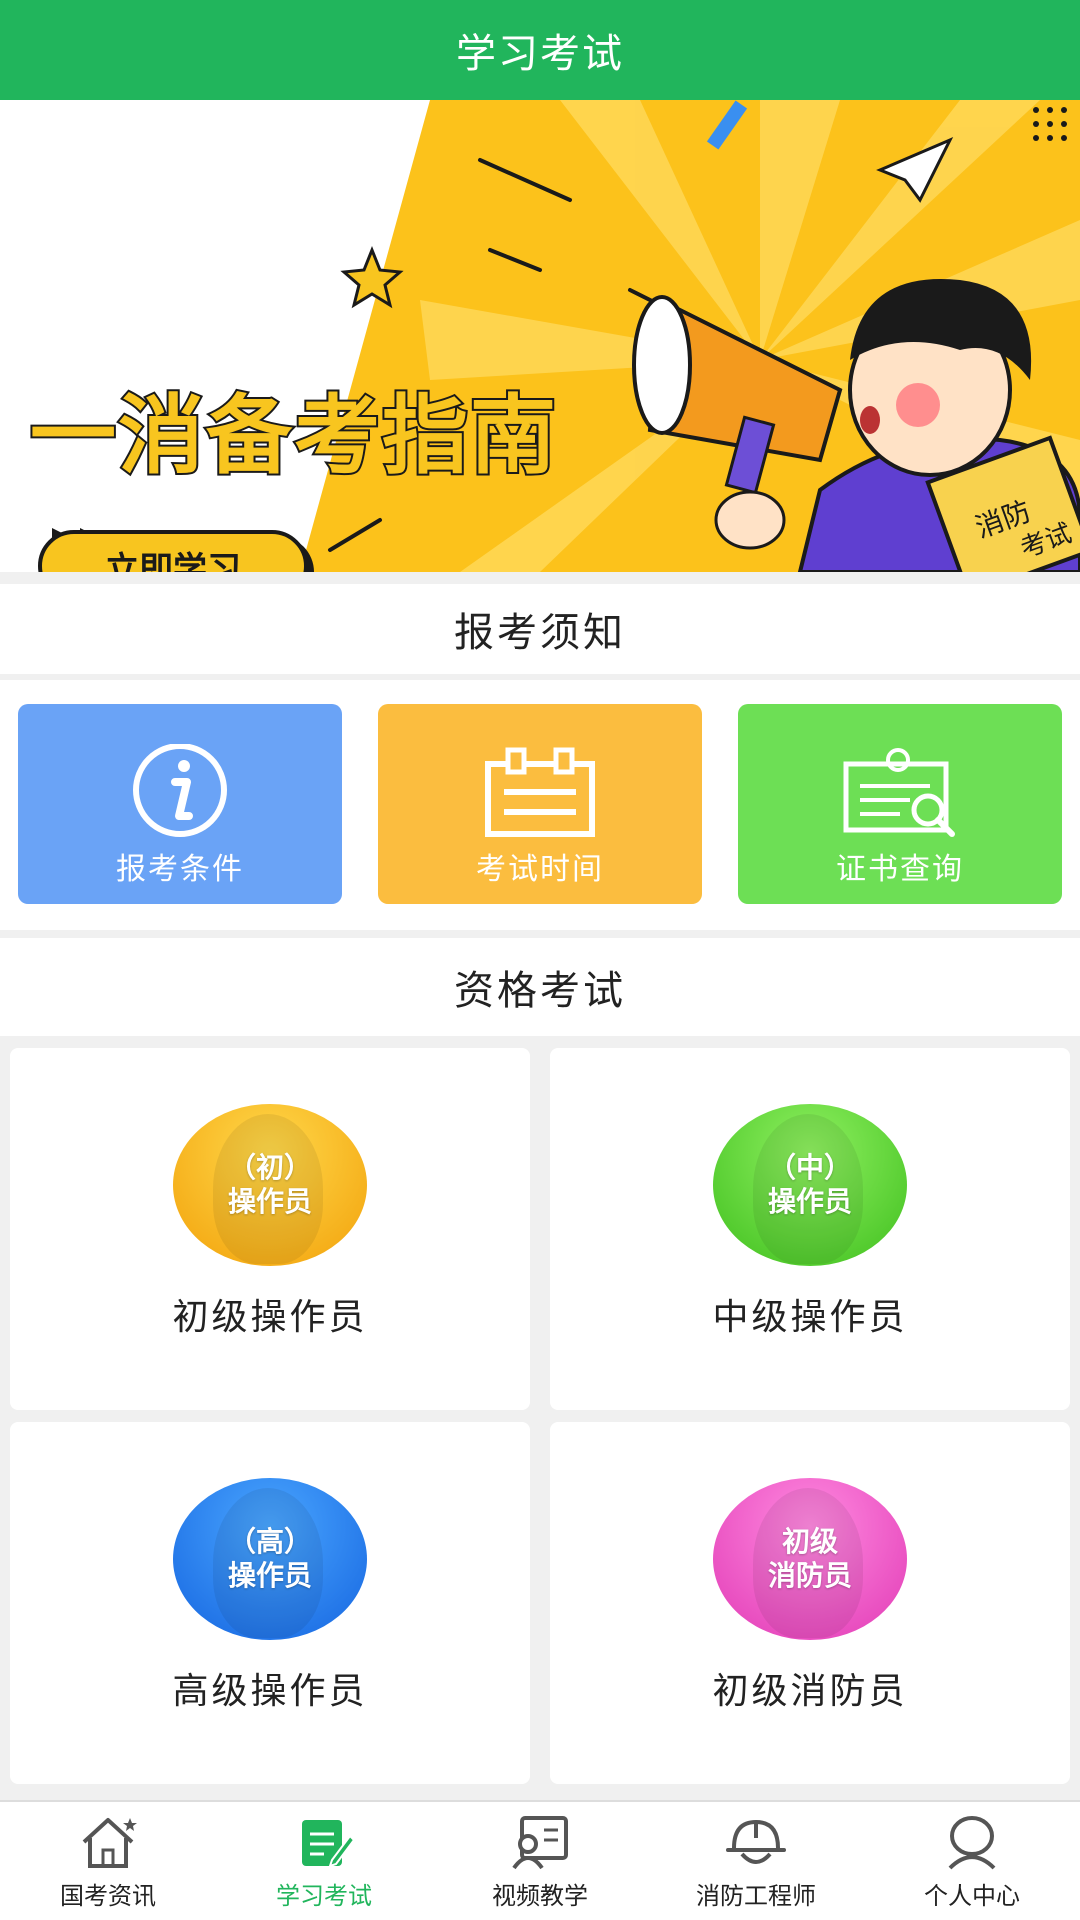 This screenshot has height=1920, width=1080. I want to click on exam-card-junior-firefighter: 初级 消防员 初级消防员, so click(810, 1603).